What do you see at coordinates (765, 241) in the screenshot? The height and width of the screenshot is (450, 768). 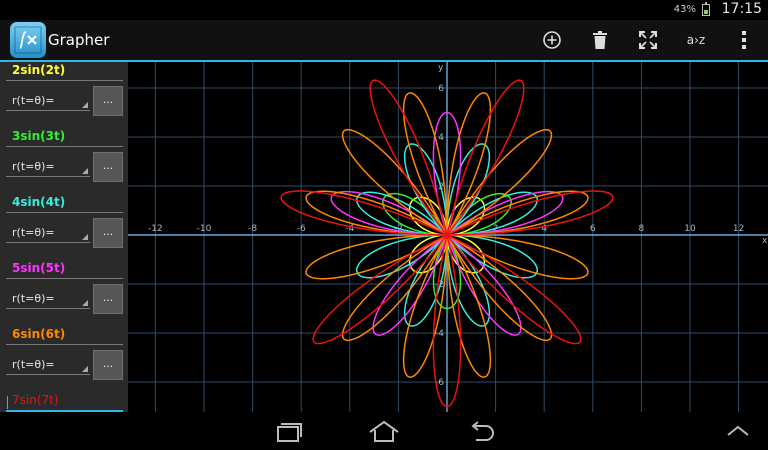 I see `x-axis-label: x` at bounding box center [765, 241].